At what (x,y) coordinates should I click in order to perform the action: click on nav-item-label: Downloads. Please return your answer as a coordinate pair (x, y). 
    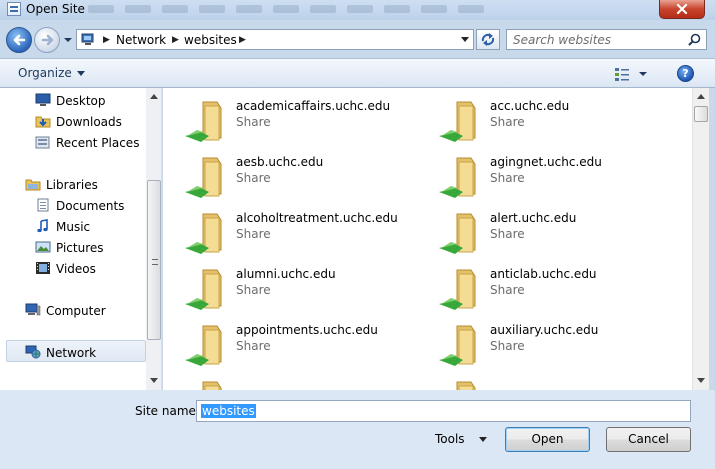
    Looking at the image, I should click on (89, 122).